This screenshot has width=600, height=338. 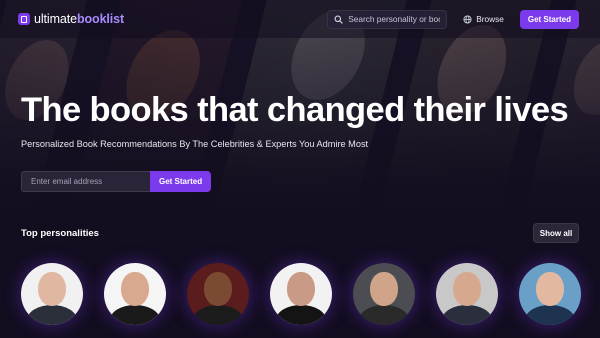 What do you see at coordinates (338, 19) in the screenshot?
I see `search-icon` at bounding box center [338, 19].